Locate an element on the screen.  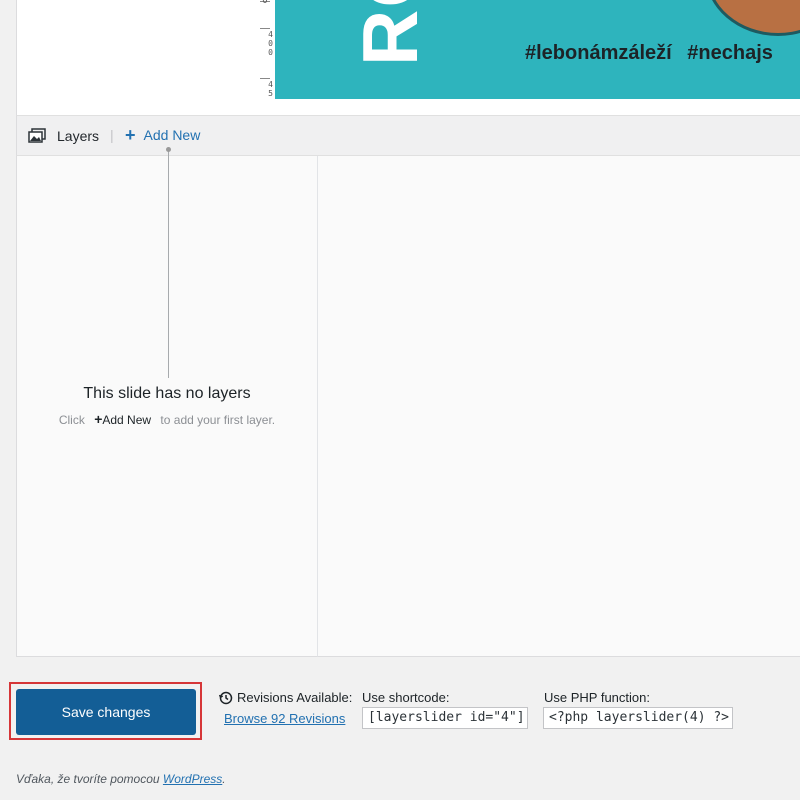
ruler-tick: 0 is located at coordinates (265, 3).